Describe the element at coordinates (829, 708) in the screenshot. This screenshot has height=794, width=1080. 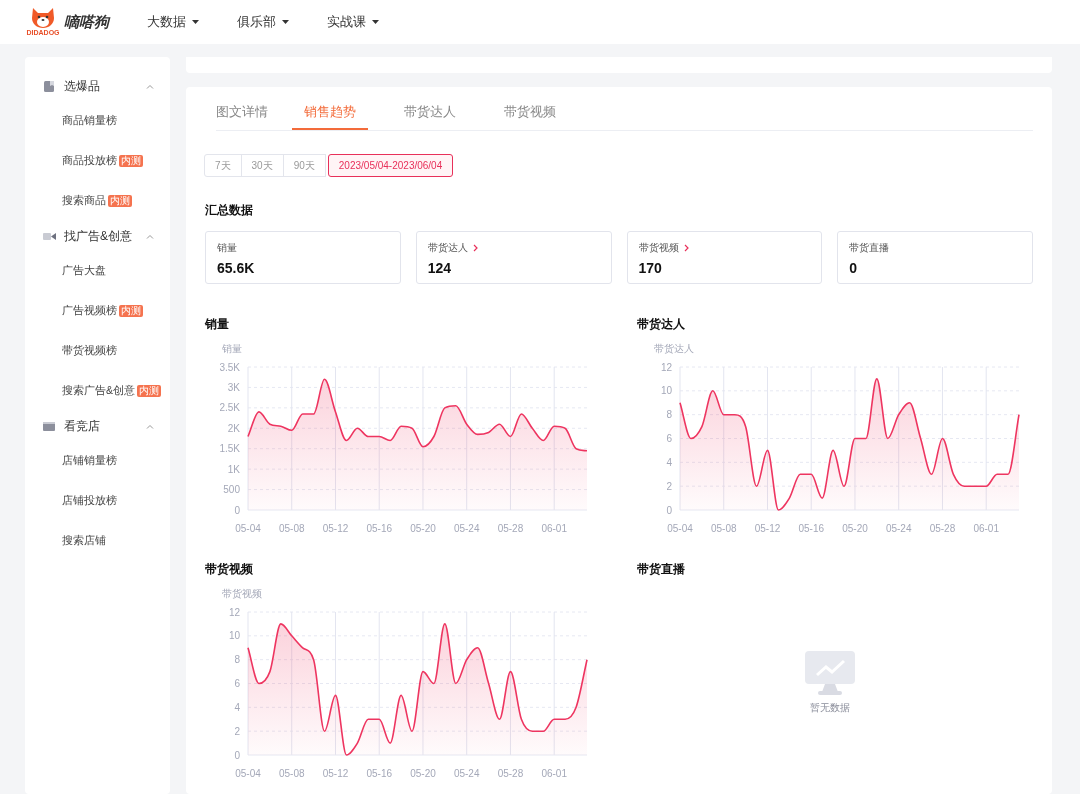
I see `empty-message: 暂无数据` at that location.